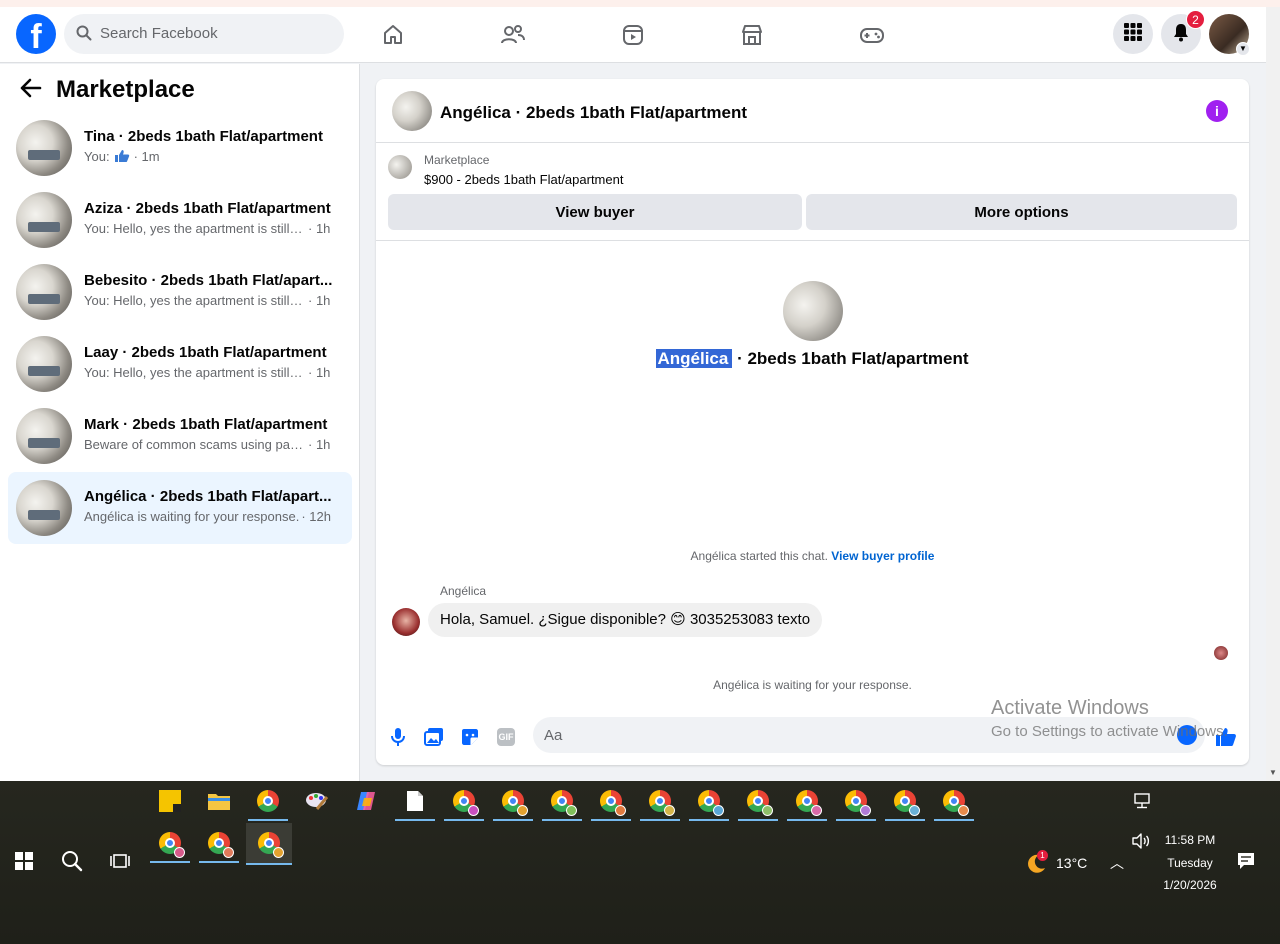 Image resolution: width=1280 pixels, height=944 pixels. I want to click on scroll-down-arrow-icon: ▼, so click(1273, 772).